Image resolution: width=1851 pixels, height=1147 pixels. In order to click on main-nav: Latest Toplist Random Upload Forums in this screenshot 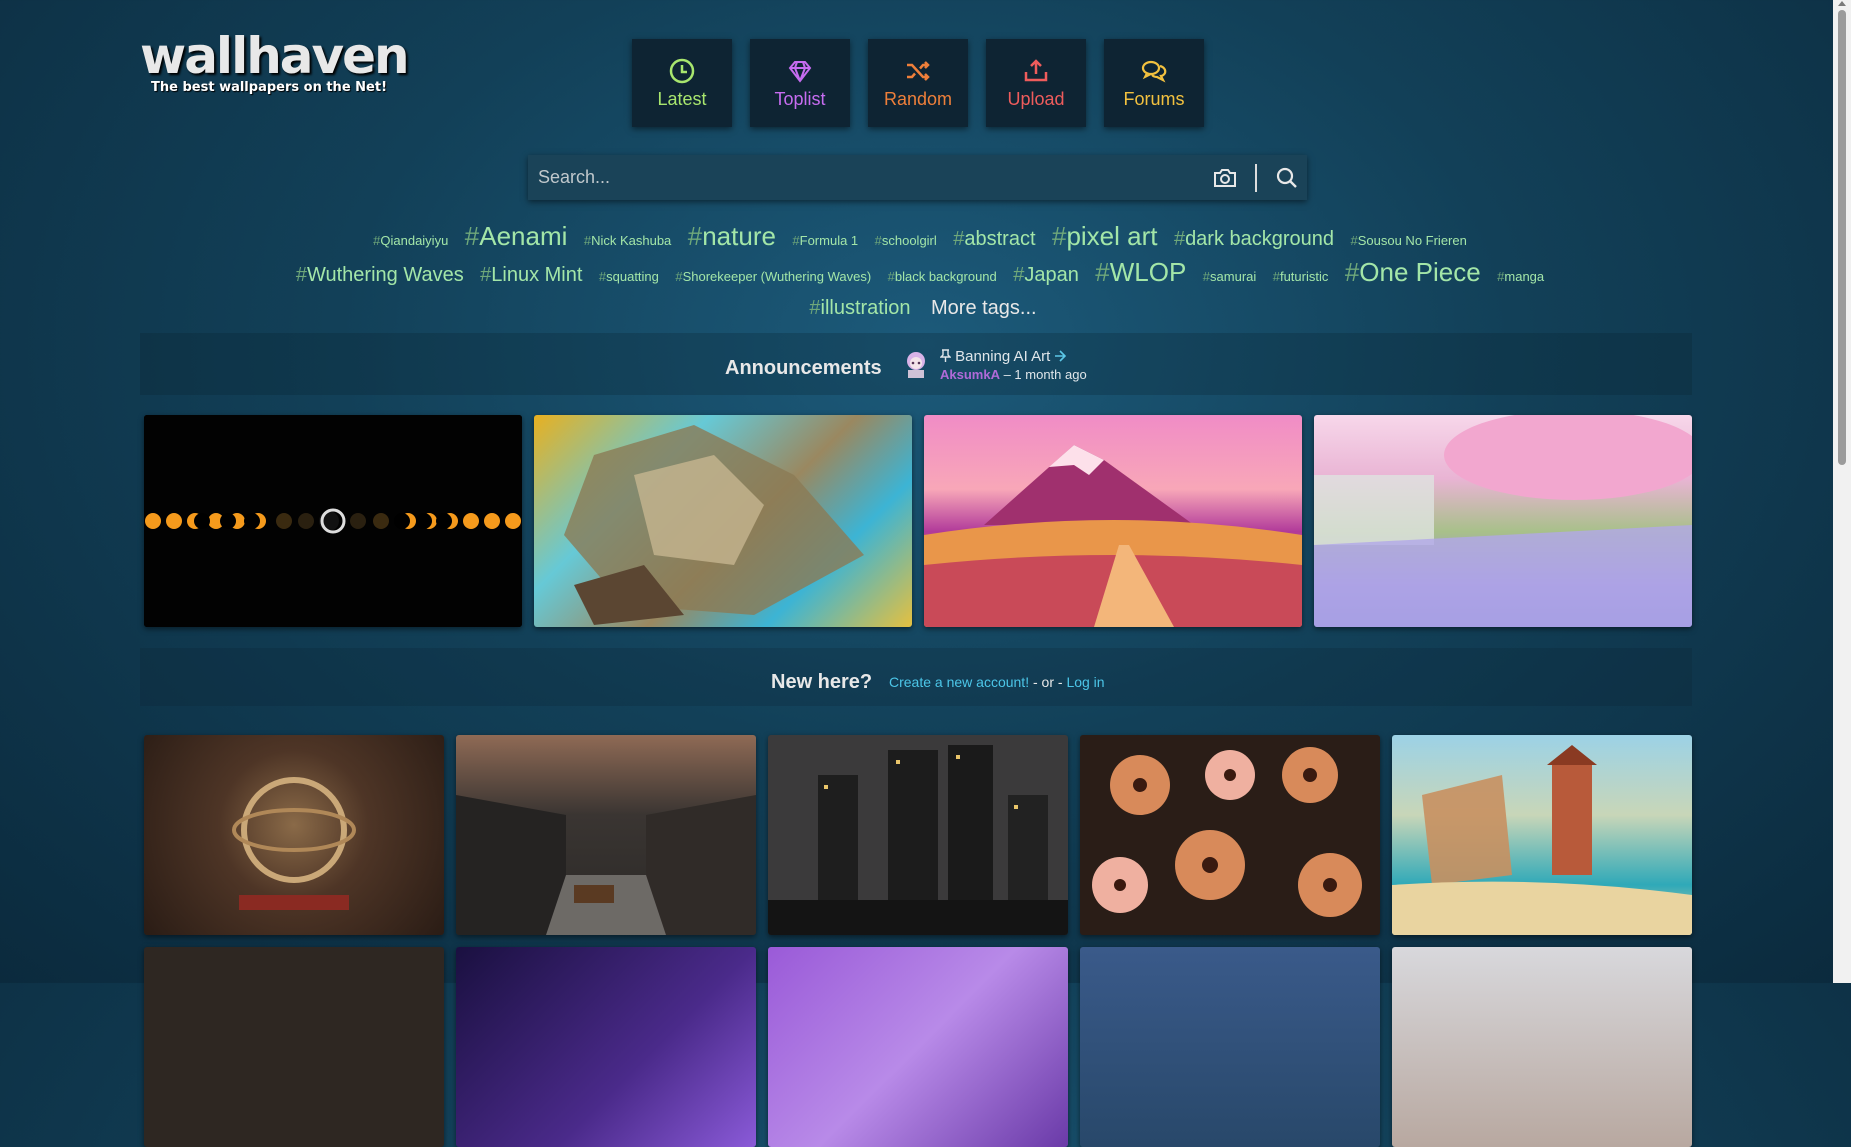, I will do `click(918, 83)`.